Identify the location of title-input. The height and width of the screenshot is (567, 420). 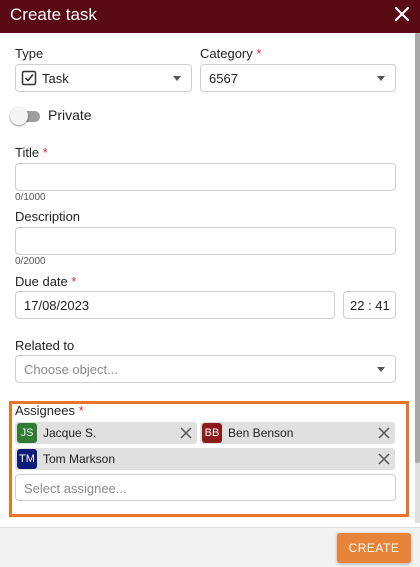
(205, 177).